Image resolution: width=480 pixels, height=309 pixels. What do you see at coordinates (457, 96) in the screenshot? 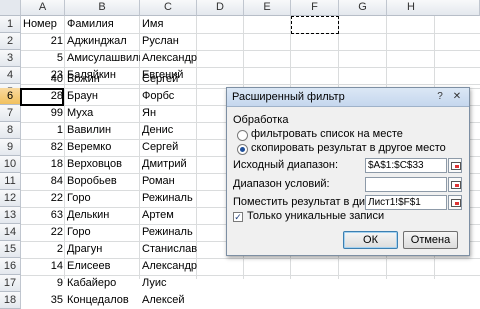
I see `close-icon: ✕` at bounding box center [457, 96].